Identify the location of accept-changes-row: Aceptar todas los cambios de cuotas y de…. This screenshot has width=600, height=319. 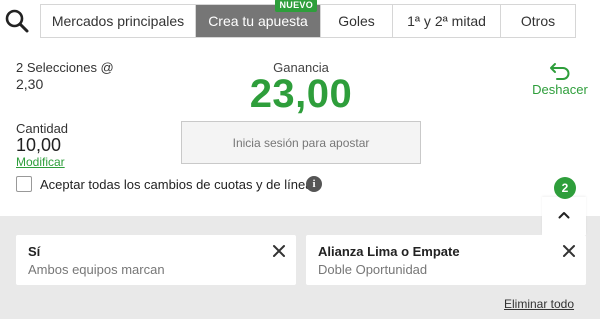
(167, 184).